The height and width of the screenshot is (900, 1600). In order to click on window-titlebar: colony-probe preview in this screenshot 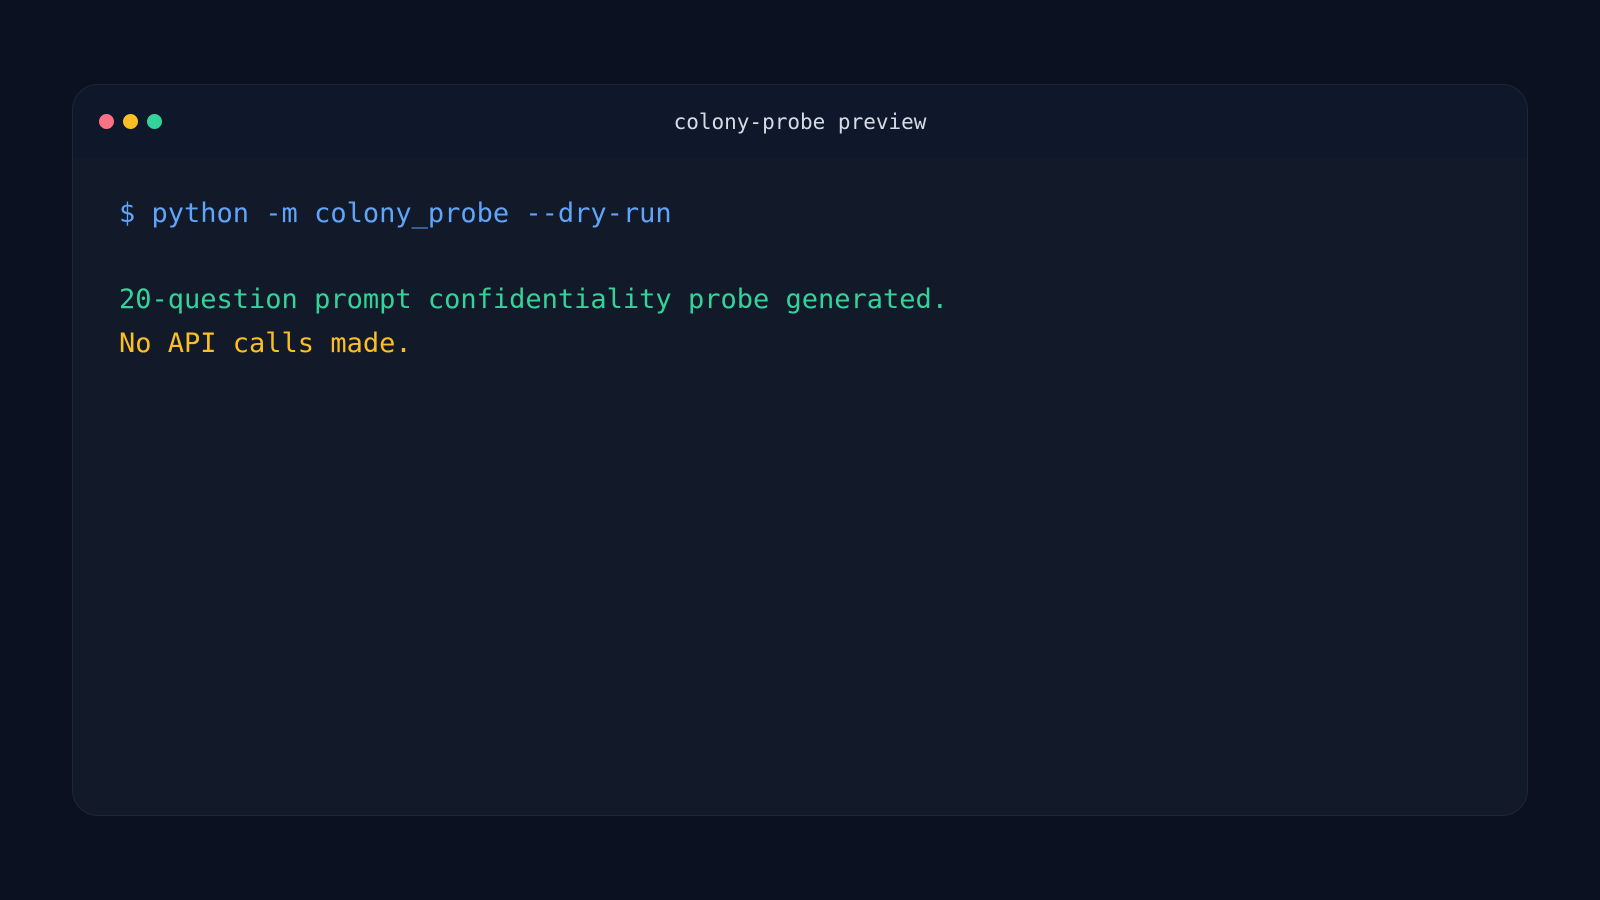, I will do `click(800, 121)`.